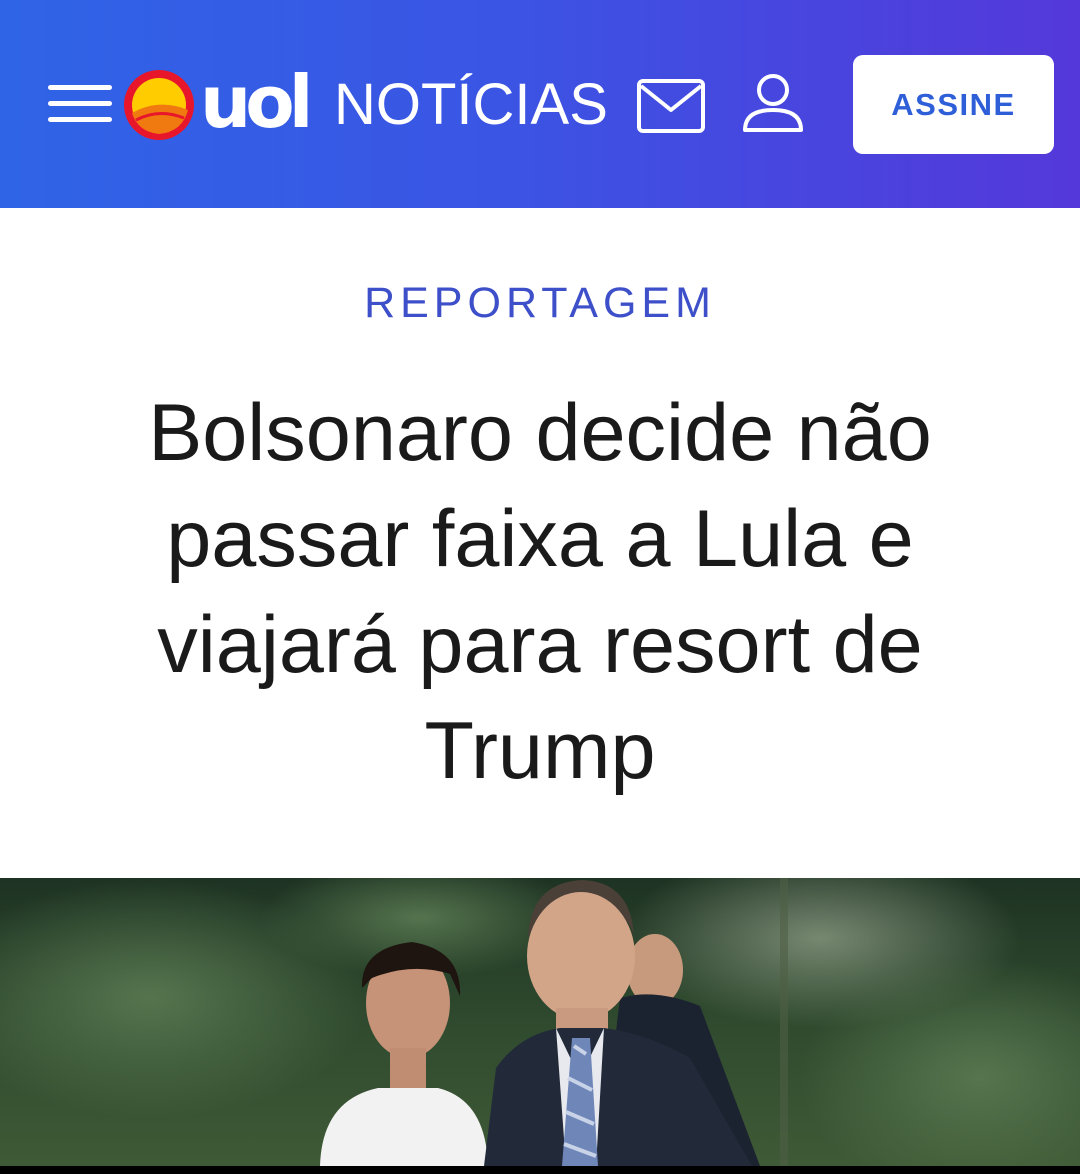  What do you see at coordinates (159, 105) in the screenshot?
I see `uol-sun-logo-icon` at bounding box center [159, 105].